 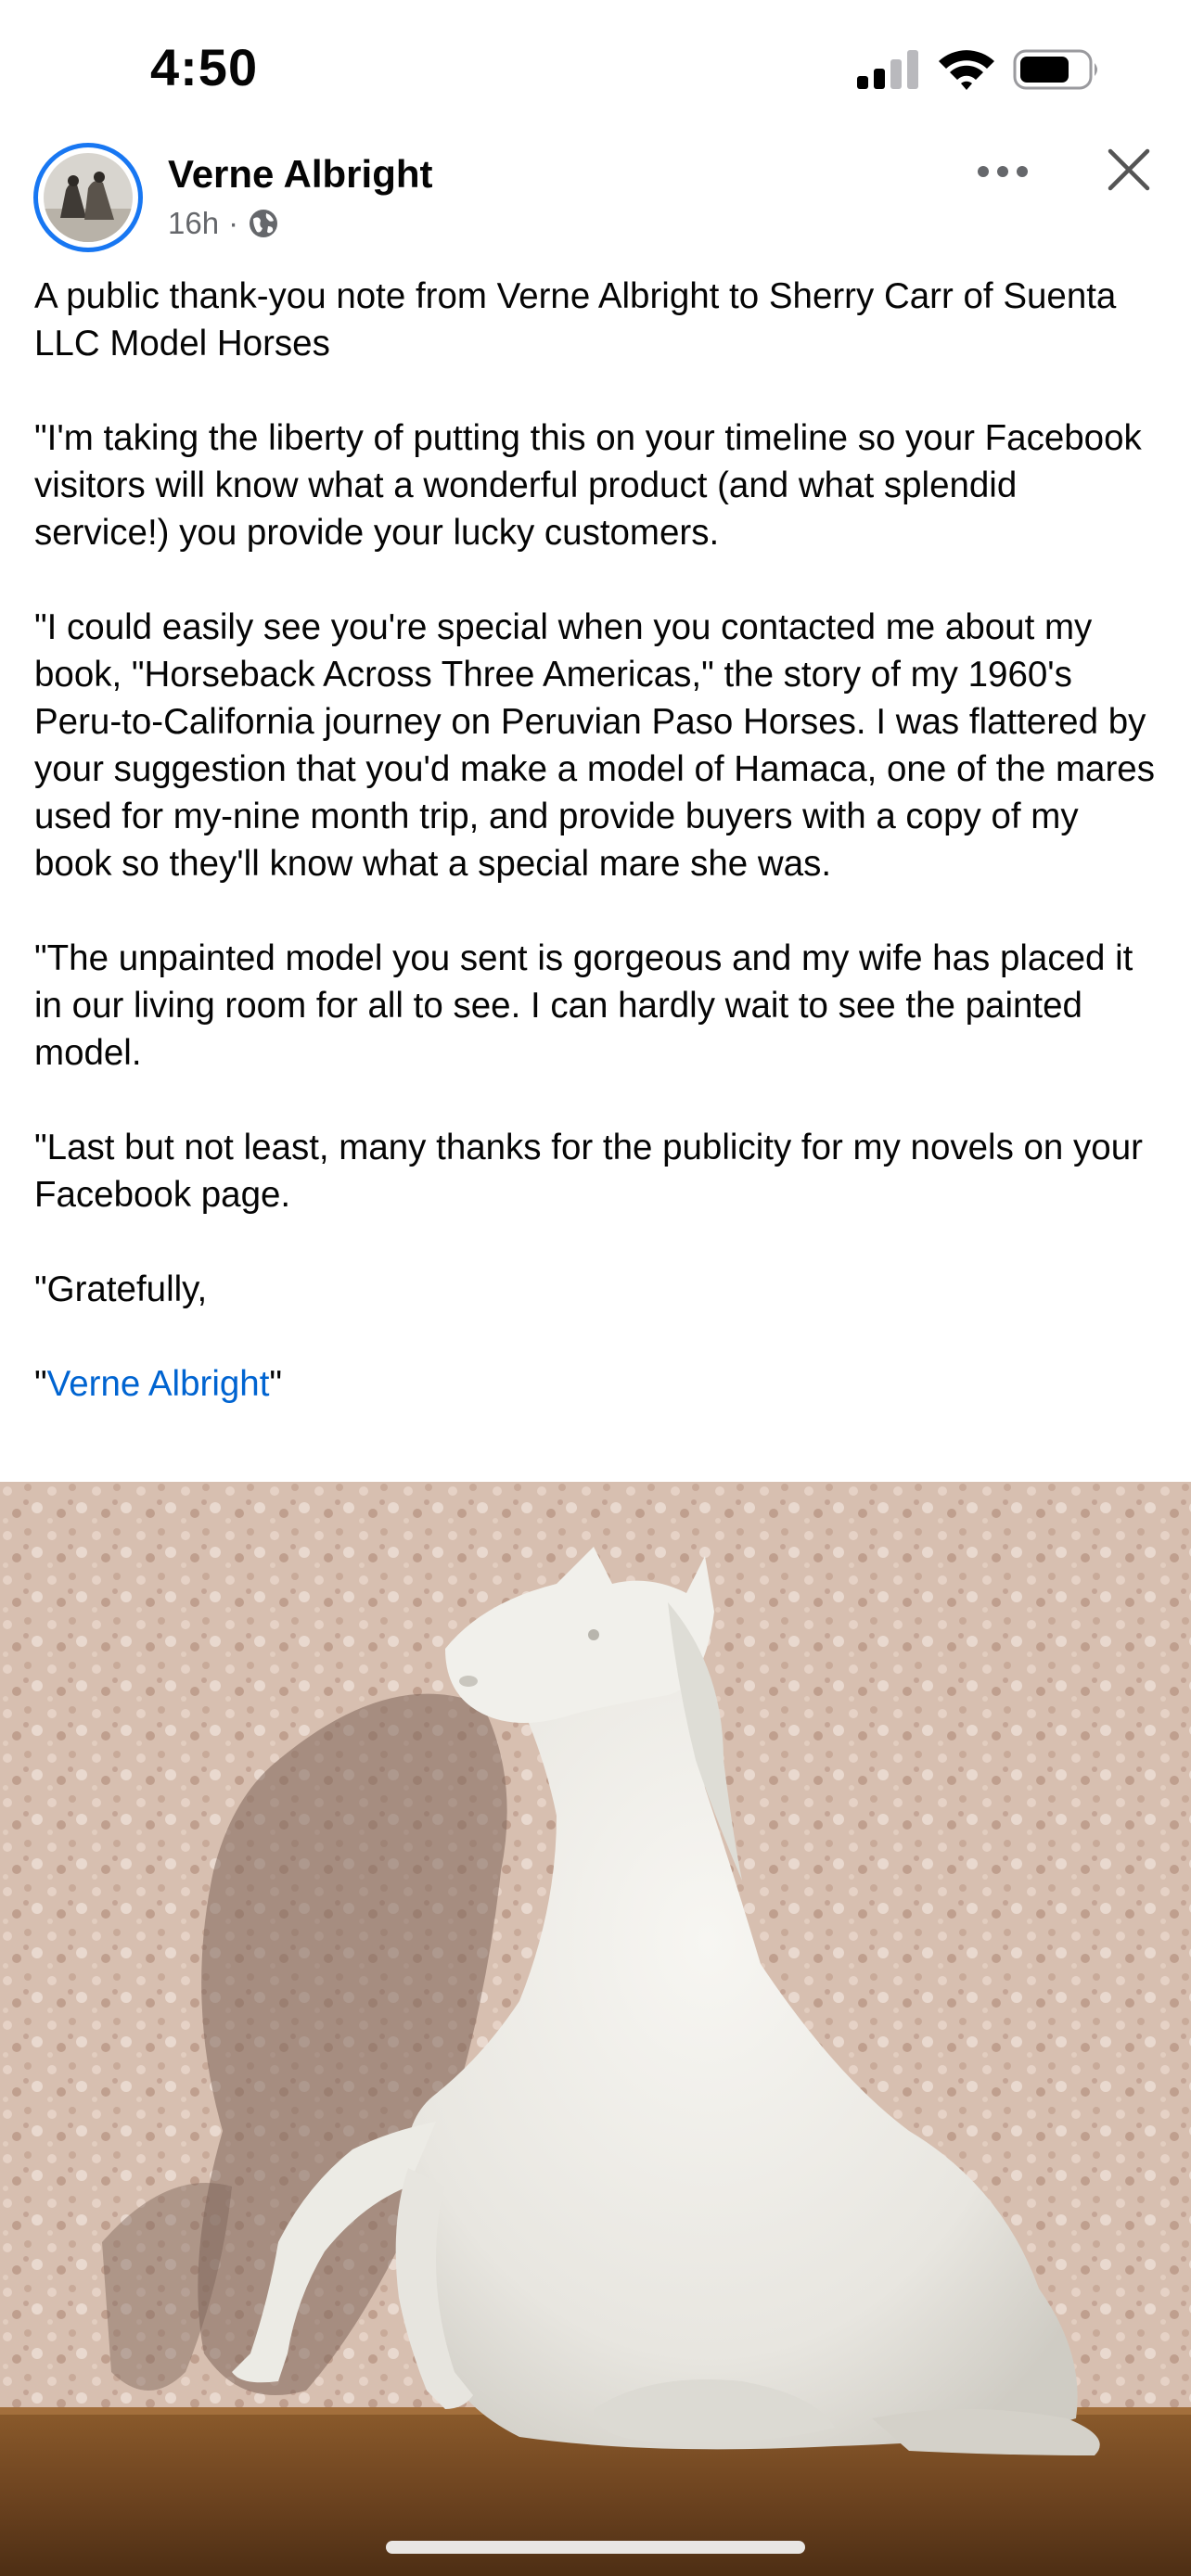 I want to click on wifi-icon, so click(x=966, y=70).